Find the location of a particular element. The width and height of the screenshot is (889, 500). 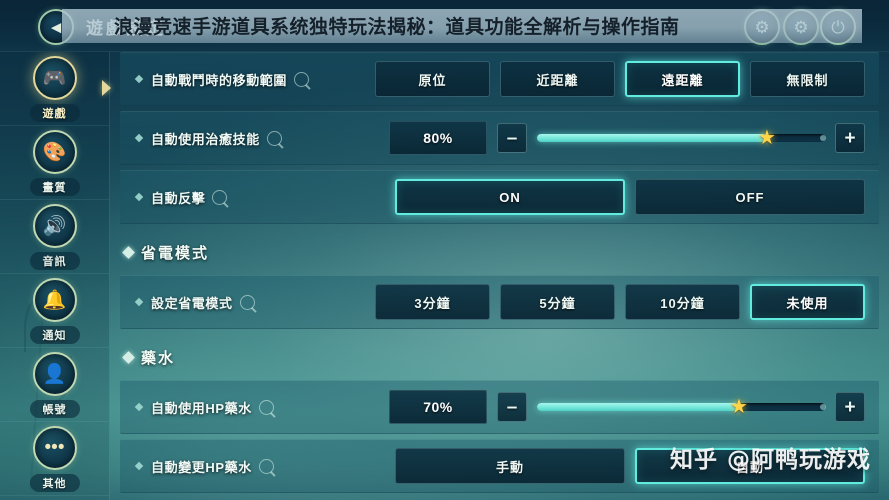

option-label: 遠距離 is located at coordinates (682, 80).